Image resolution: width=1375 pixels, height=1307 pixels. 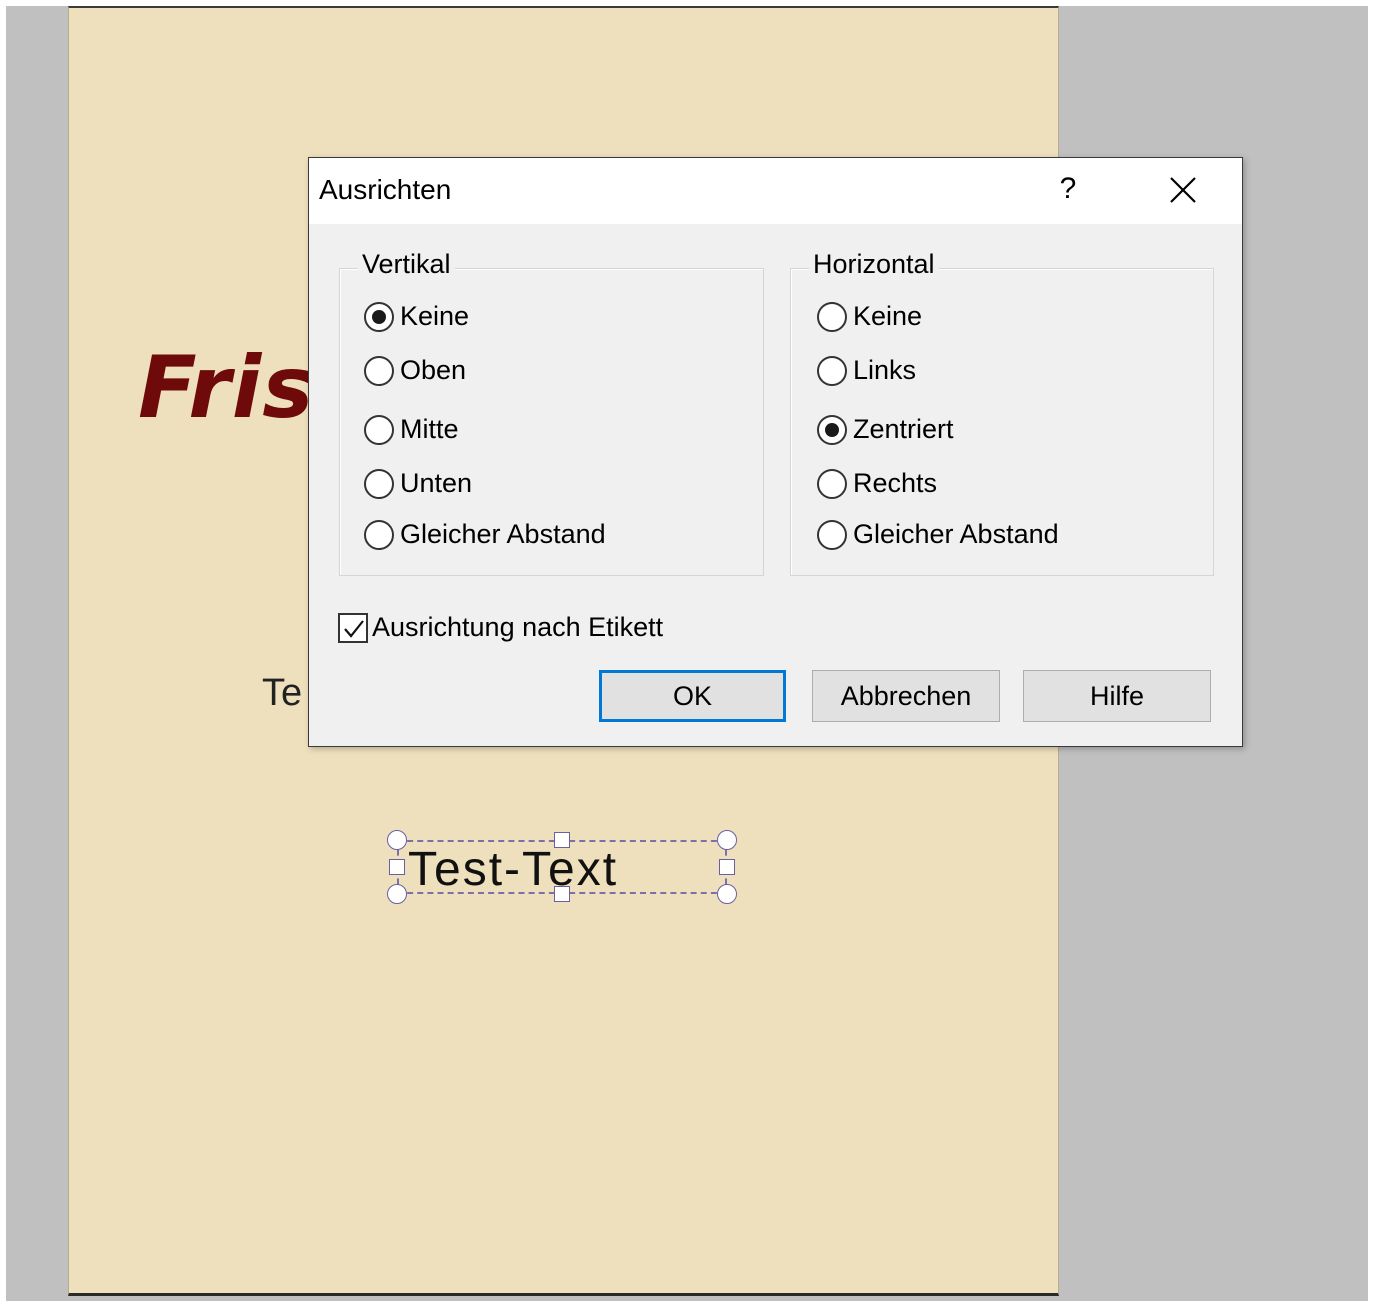 I want to click on radio-vertical-oben: Oben, so click(x=415, y=370).